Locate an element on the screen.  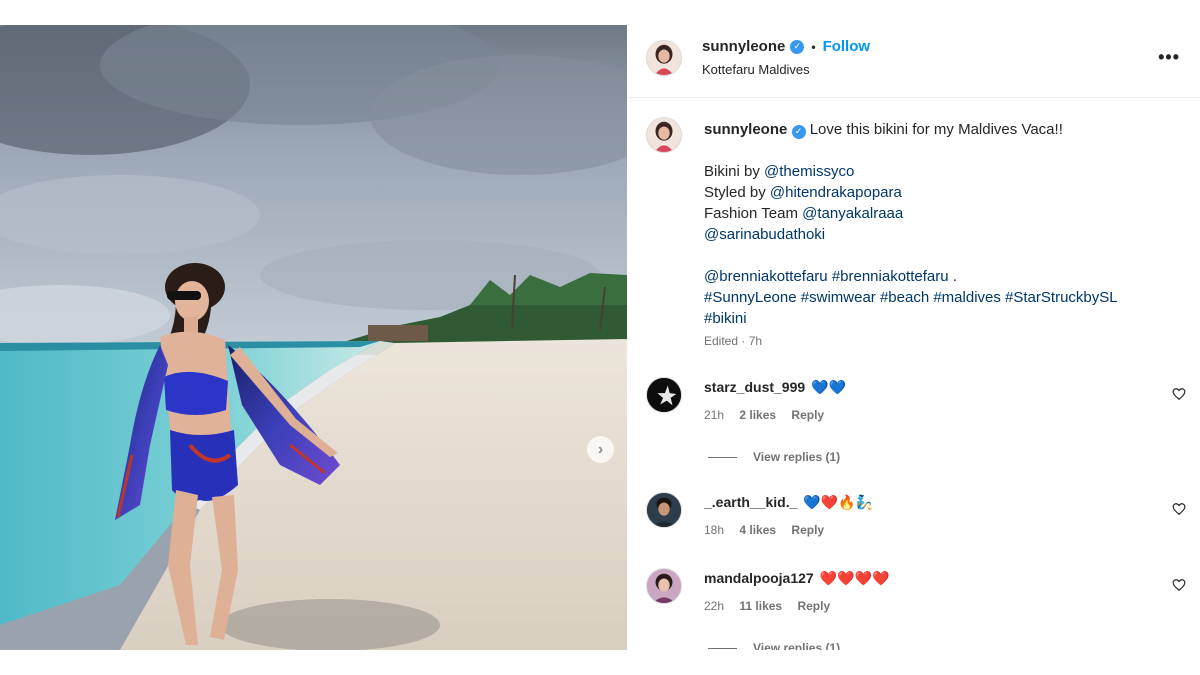
hashtag-link: #bikini is located at coordinates (725, 318).